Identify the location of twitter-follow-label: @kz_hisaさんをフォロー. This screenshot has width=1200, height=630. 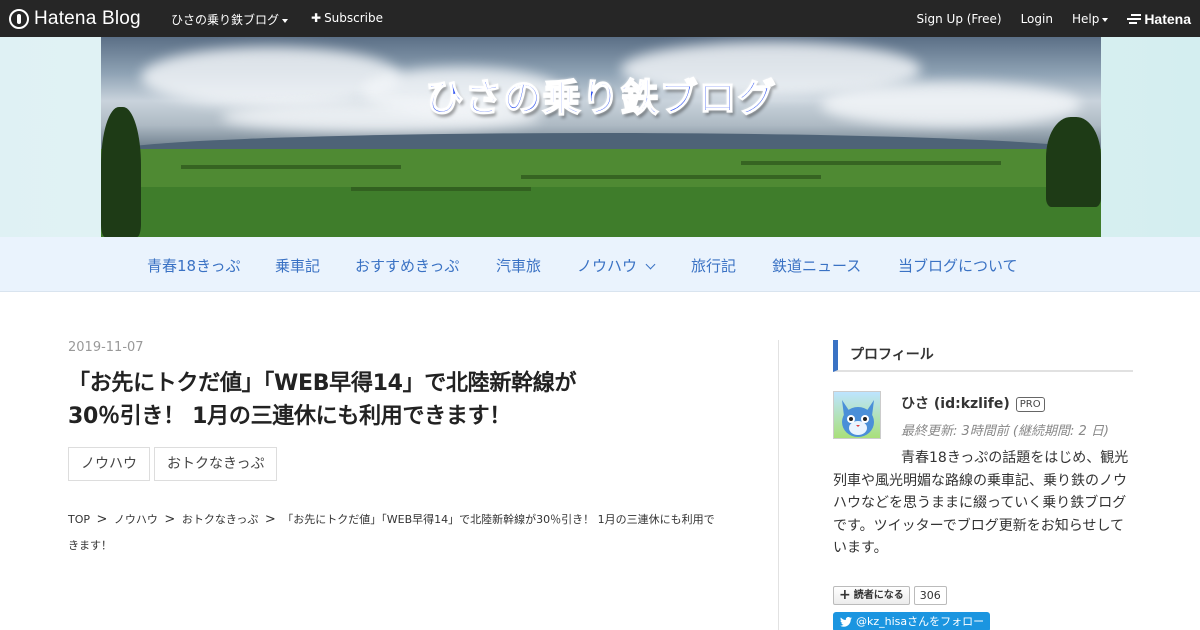
(920, 621).